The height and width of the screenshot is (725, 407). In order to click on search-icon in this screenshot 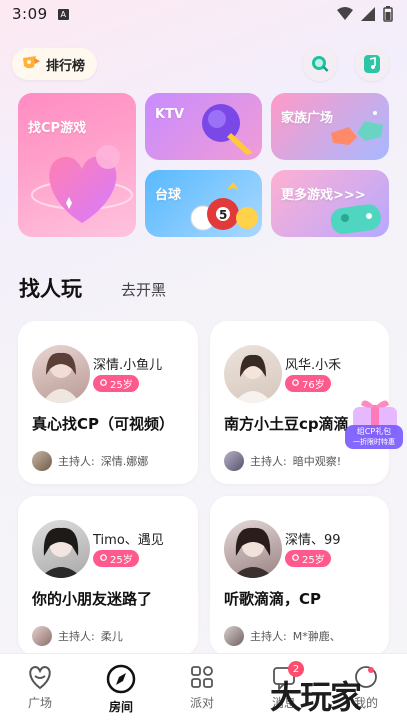, I will do `click(320, 64)`.